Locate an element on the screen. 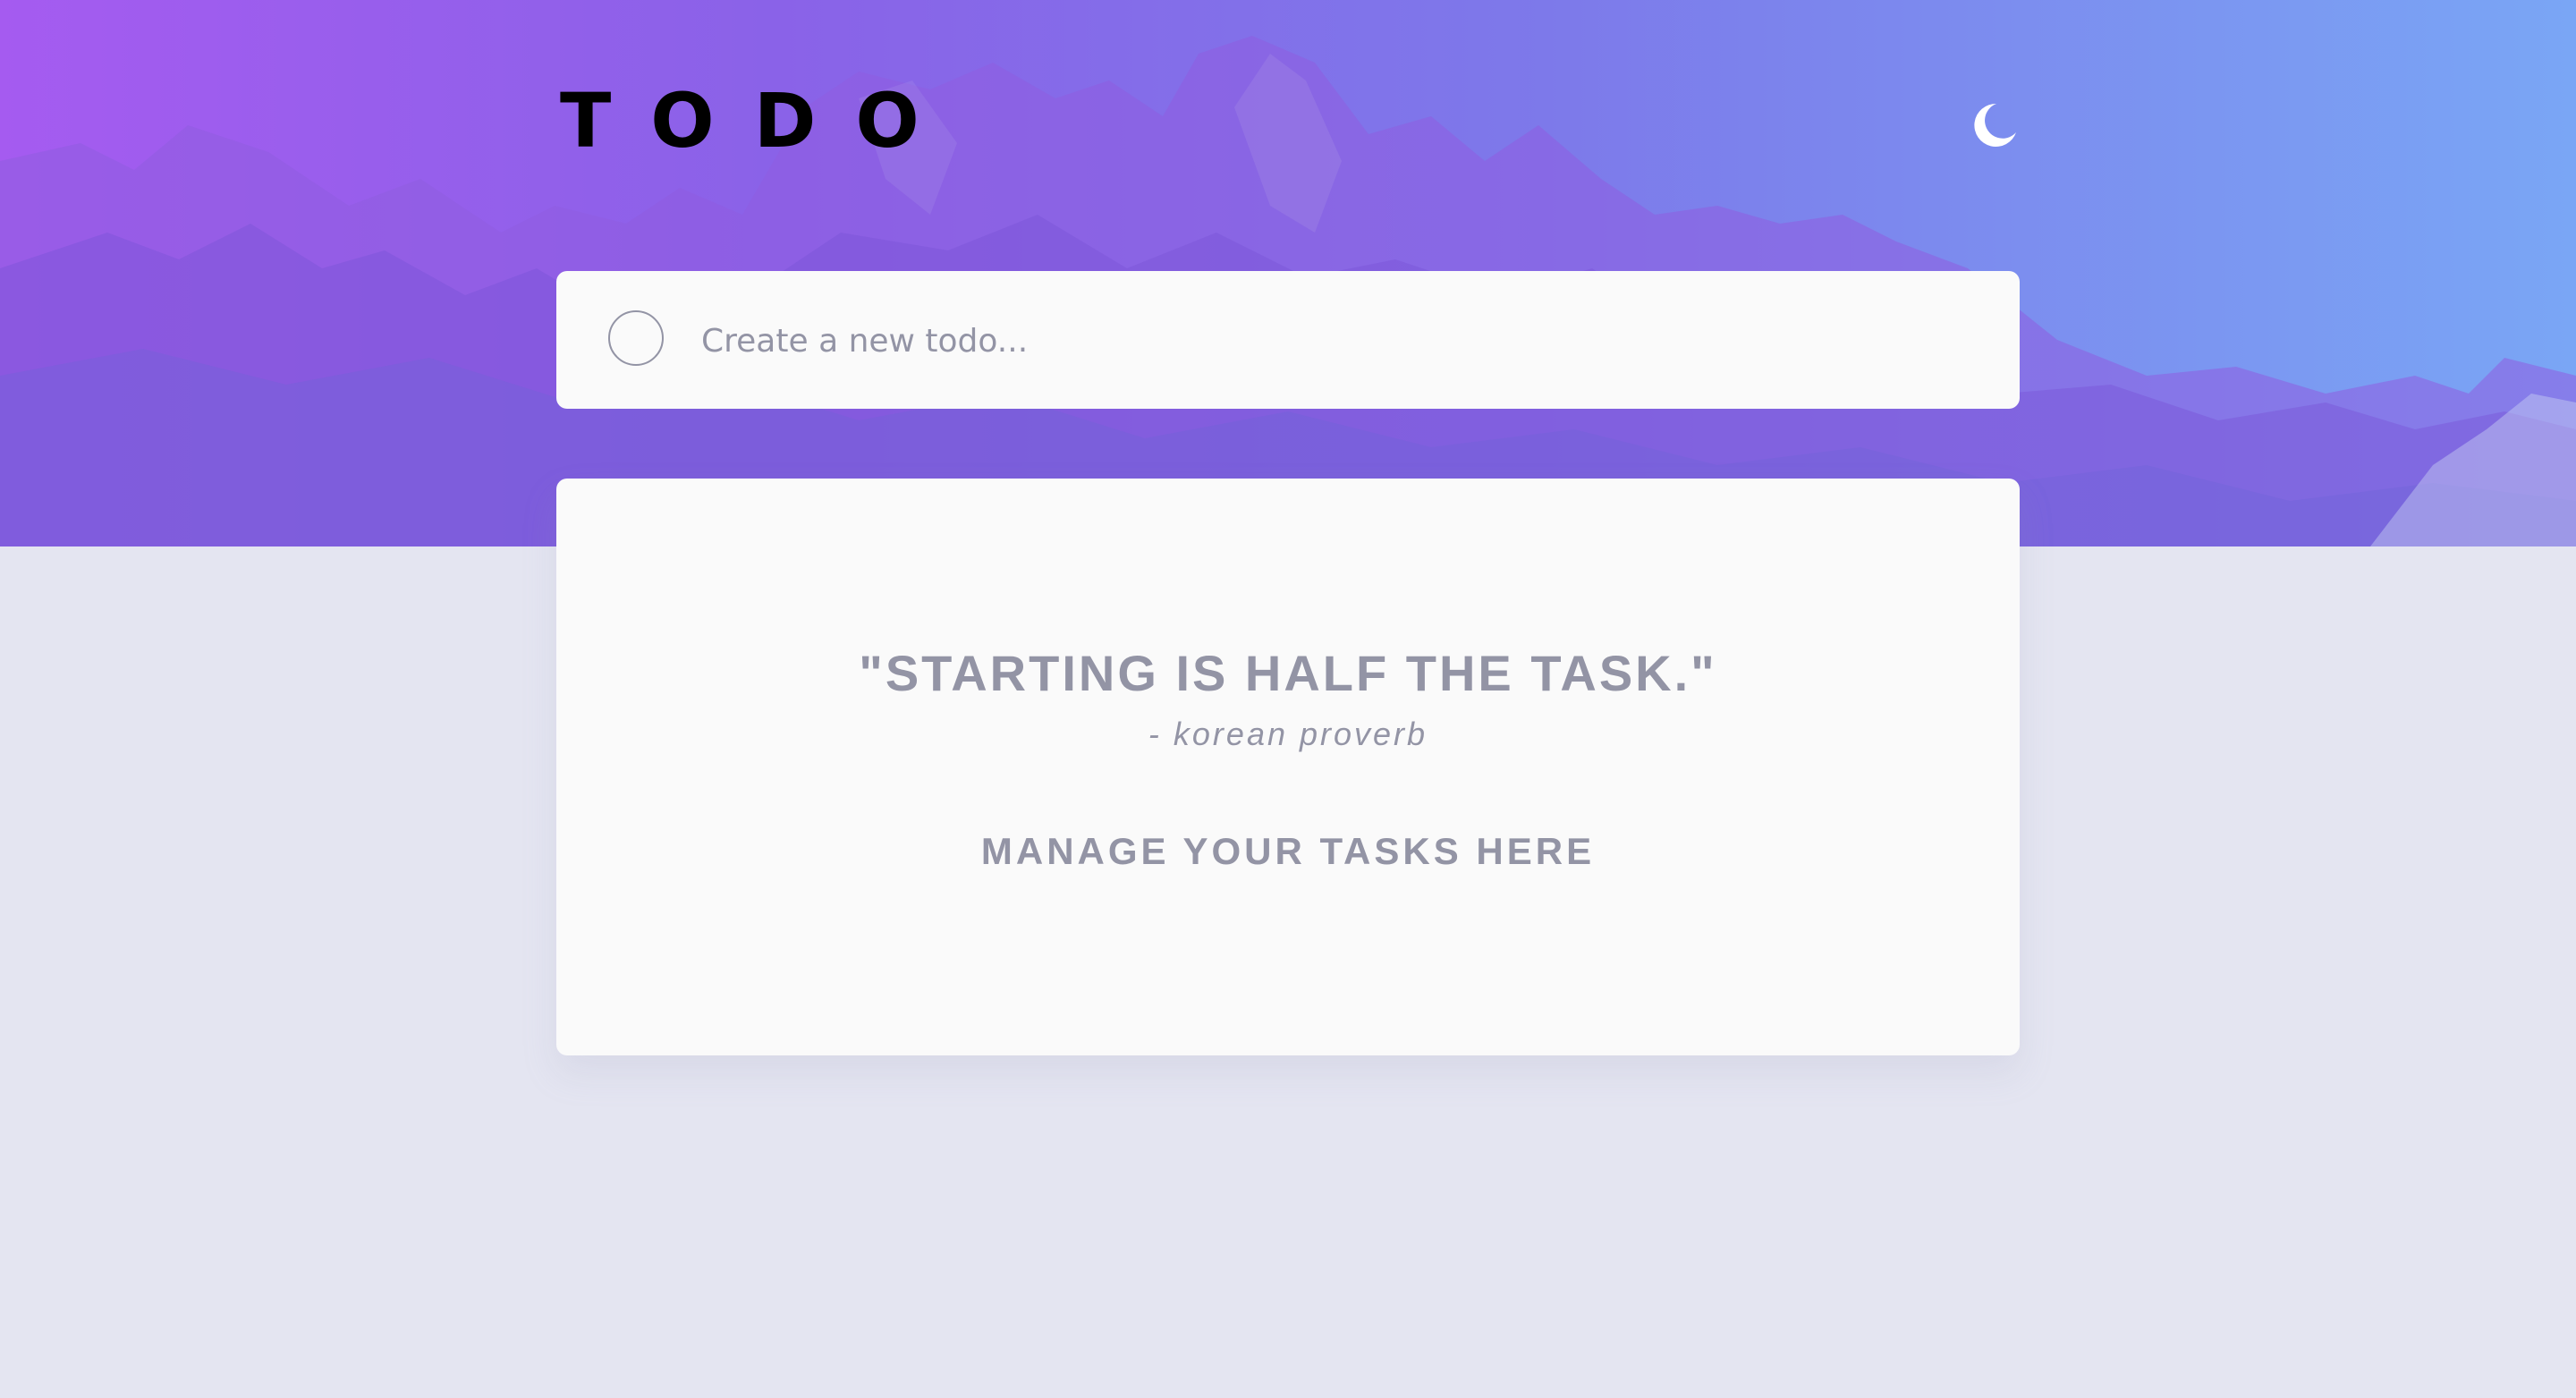  new-todo-bar is located at coordinates (1288, 340).